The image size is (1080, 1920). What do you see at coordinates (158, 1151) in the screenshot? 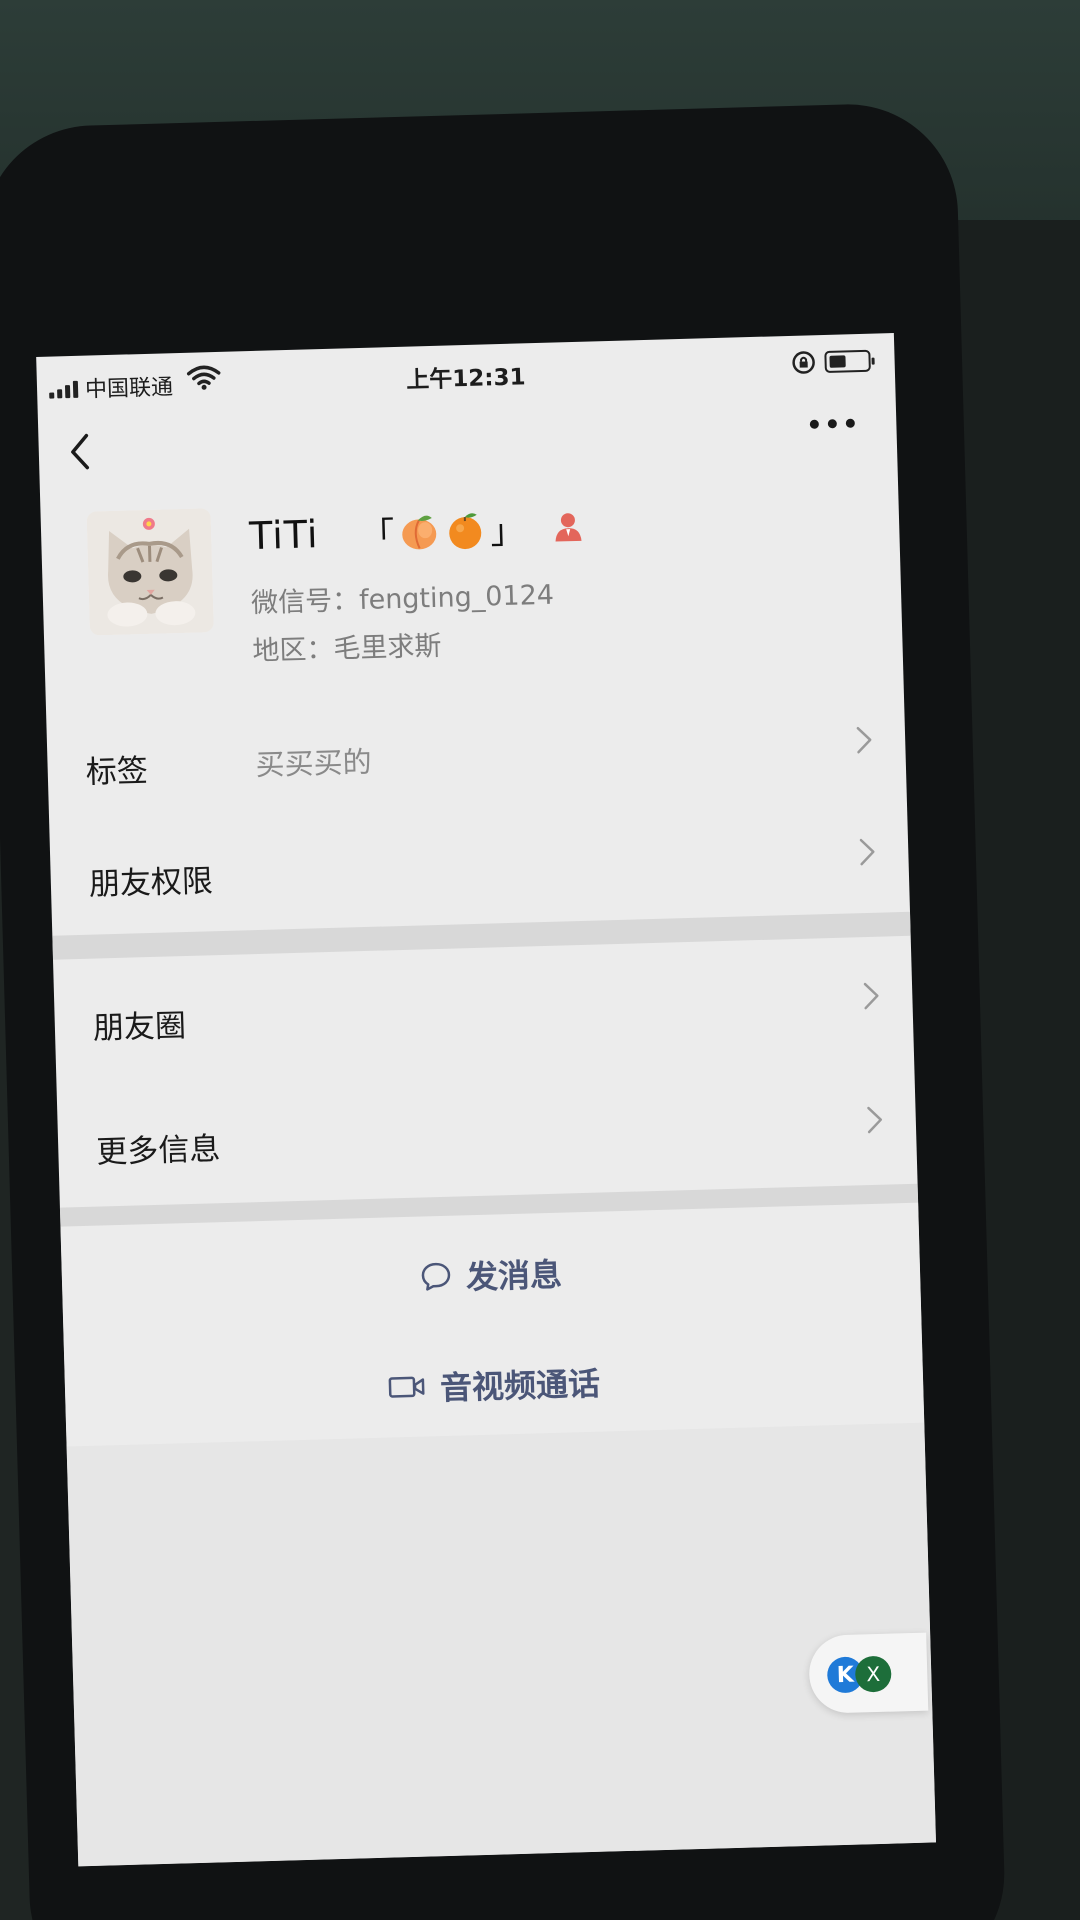
I see `more-info-label: 更多信息` at bounding box center [158, 1151].